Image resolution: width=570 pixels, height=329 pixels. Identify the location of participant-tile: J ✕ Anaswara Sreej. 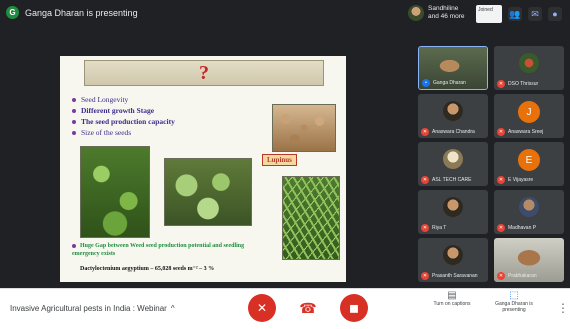
(529, 116).